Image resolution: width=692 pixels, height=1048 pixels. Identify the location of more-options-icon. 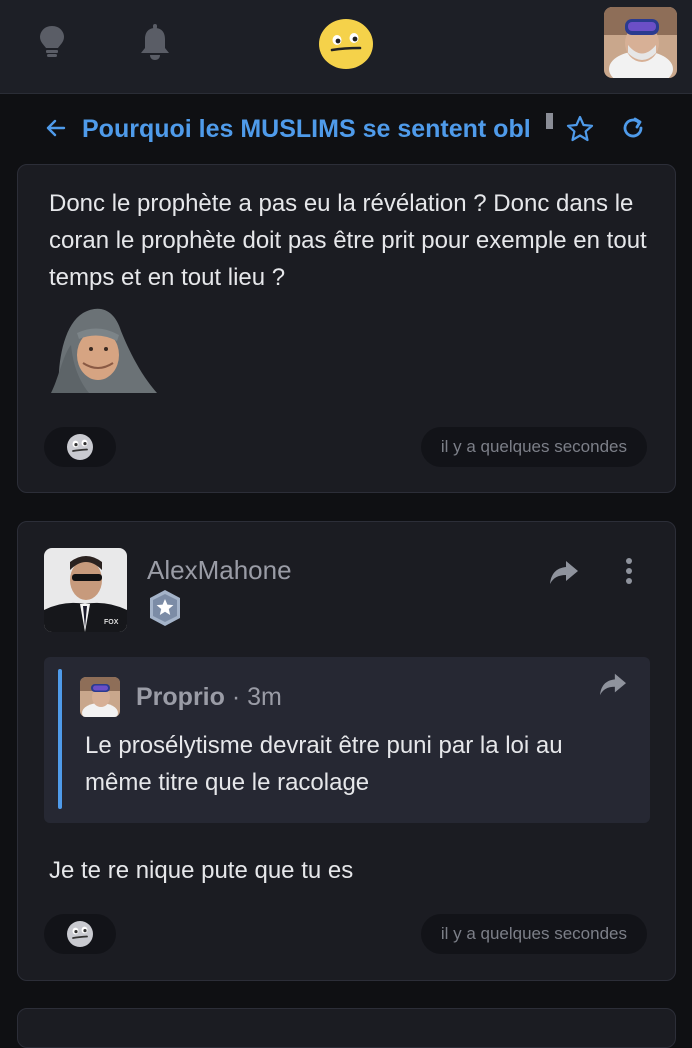
(629, 573).